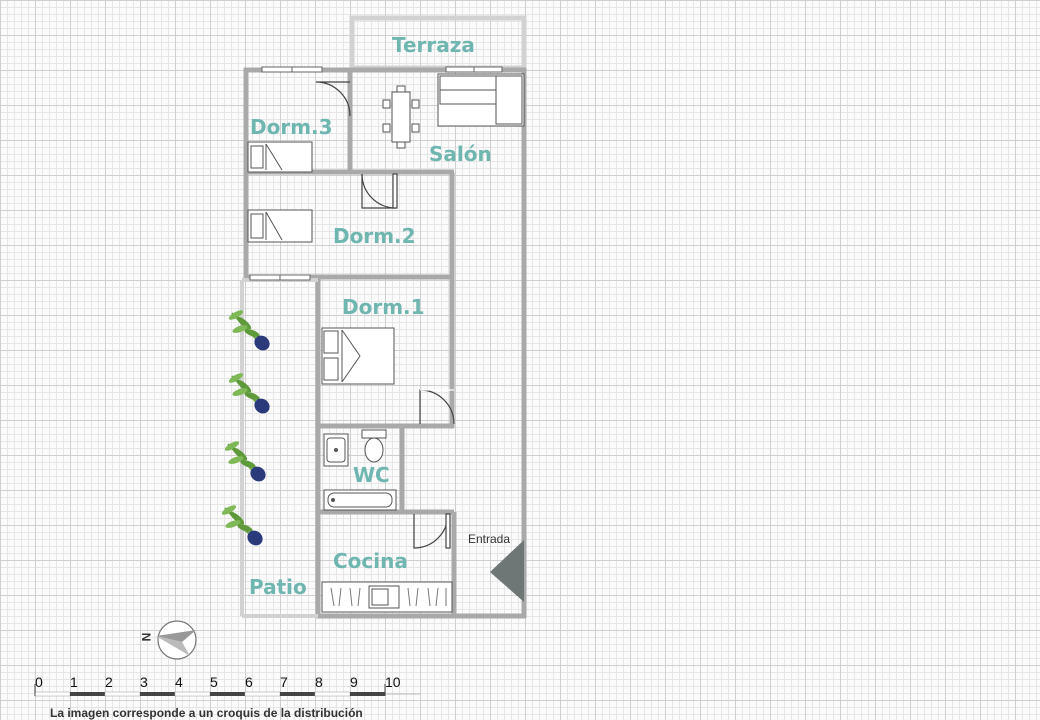 The image size is (1040, 720). What do you see at coordinates (489, 539) in the screenshot?
I see `entrance-label: Entrada` at bounding box center [489, 539].